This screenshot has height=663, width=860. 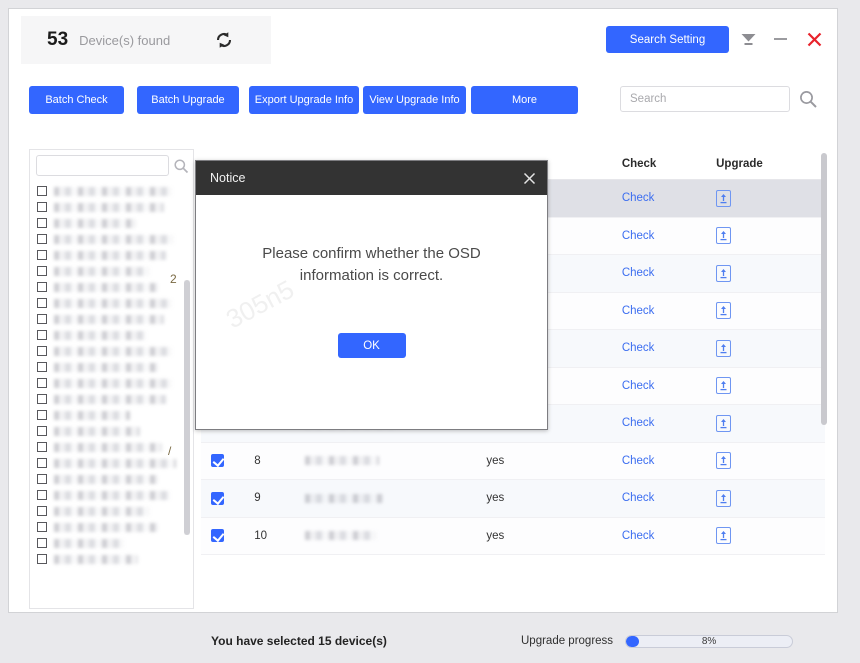 I want to click on table-row: 9 yes Check, so click(x=513, y=498).